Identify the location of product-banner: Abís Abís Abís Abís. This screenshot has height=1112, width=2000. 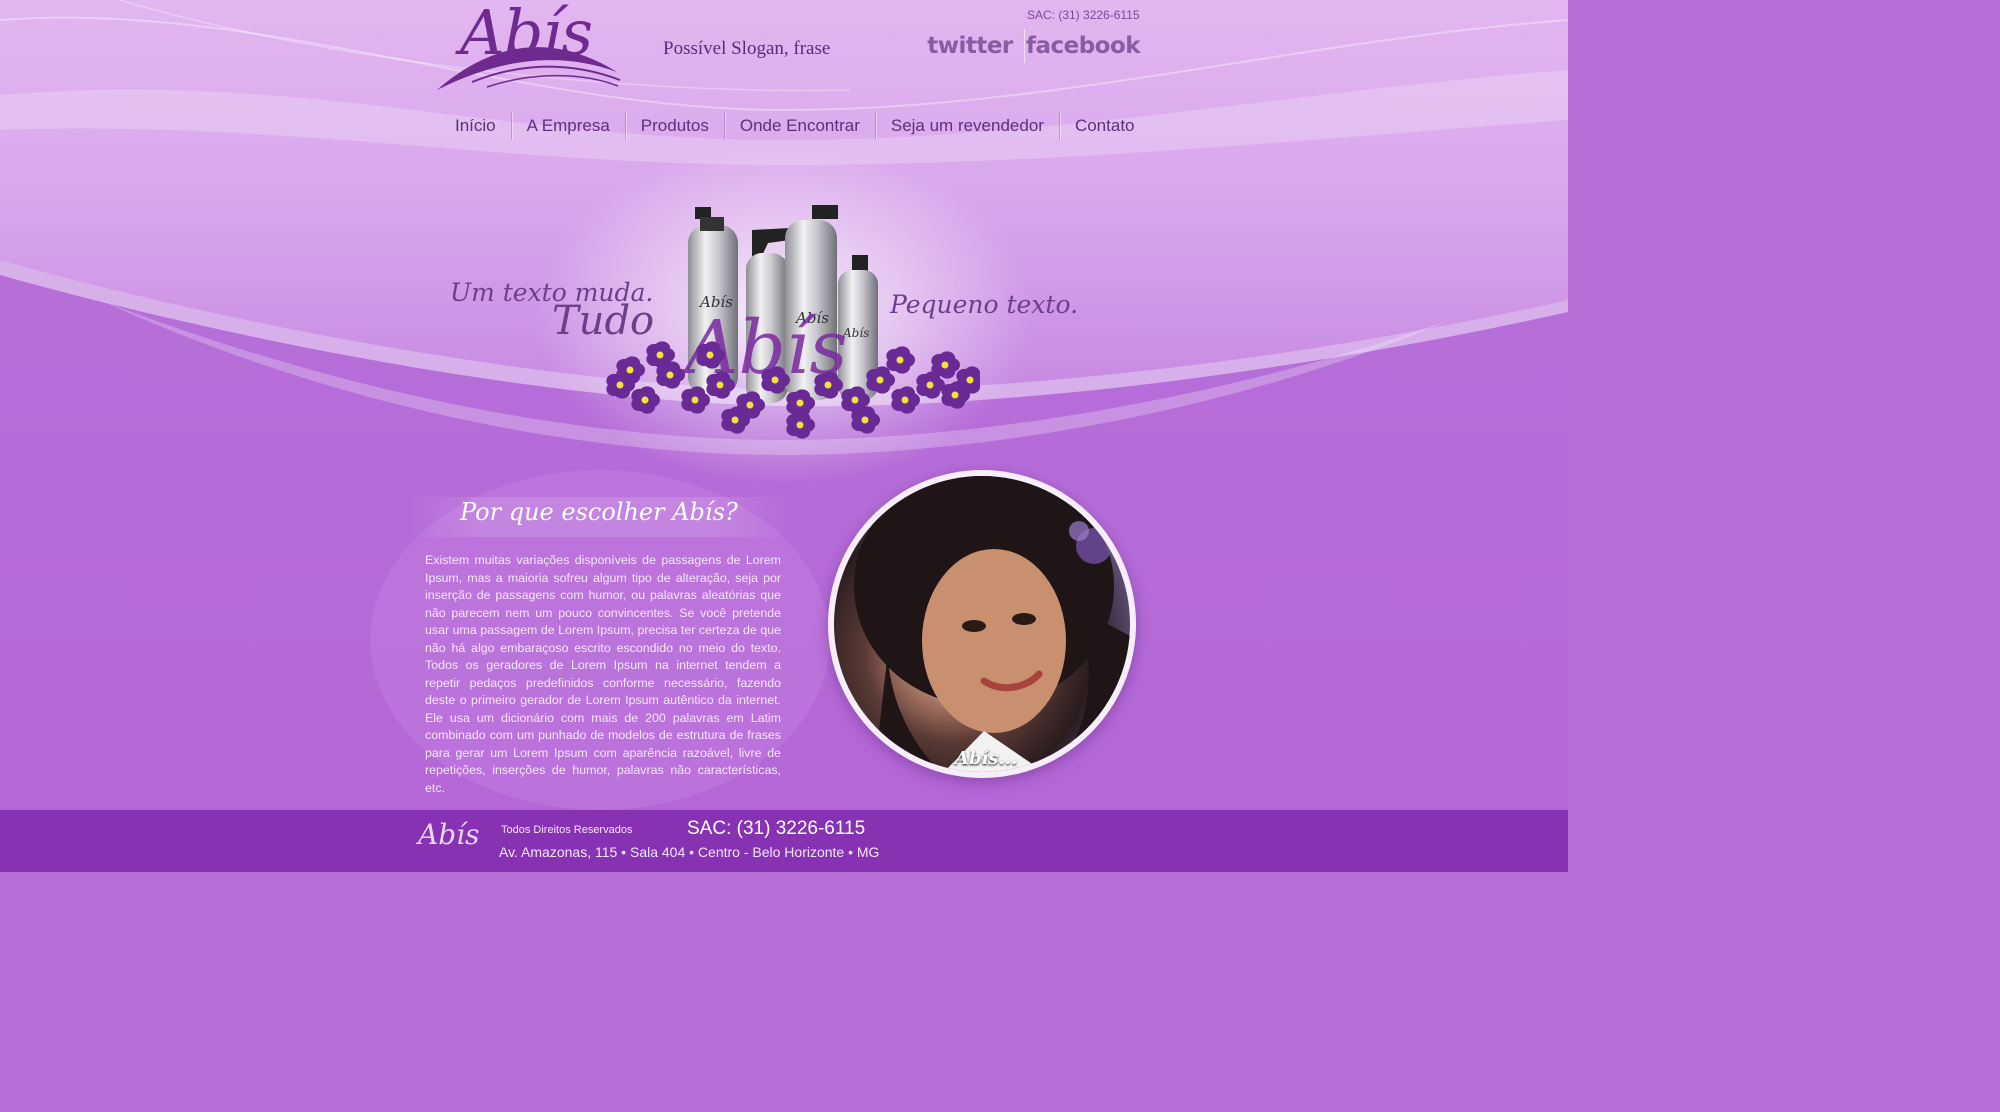
(793, 322).